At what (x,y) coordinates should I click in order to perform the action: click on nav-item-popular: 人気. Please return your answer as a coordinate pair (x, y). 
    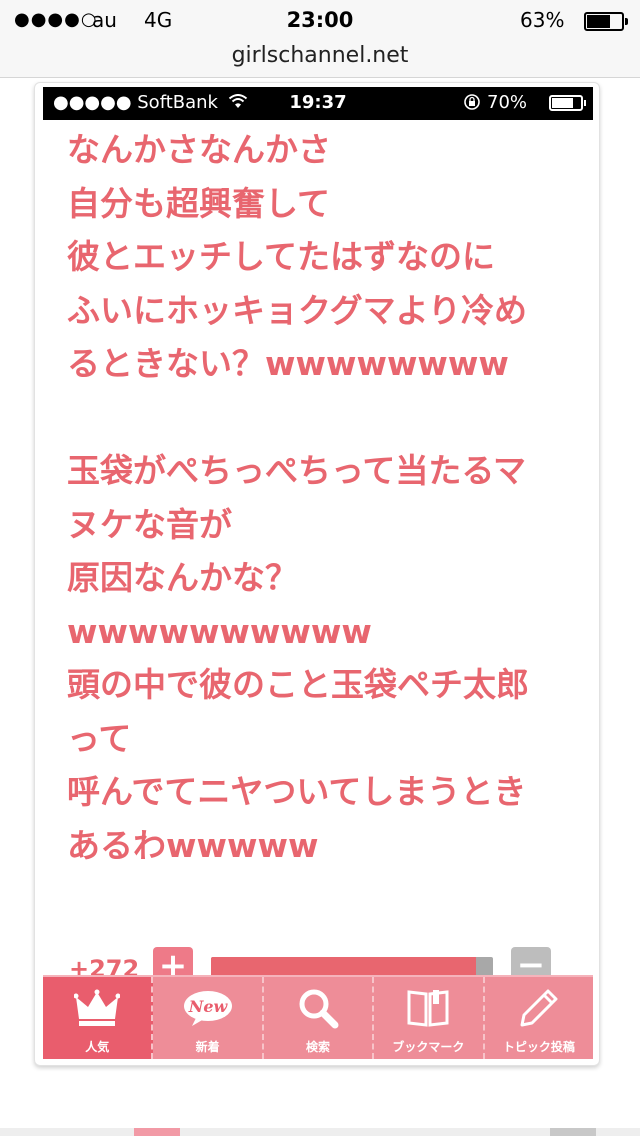
    Looking at the image, I should click on (98, 1018).